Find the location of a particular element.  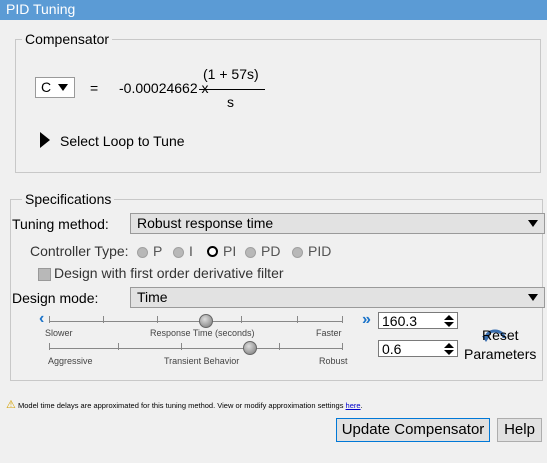

transient-slider-right-label: Robust is located at coordinates (333, 361).